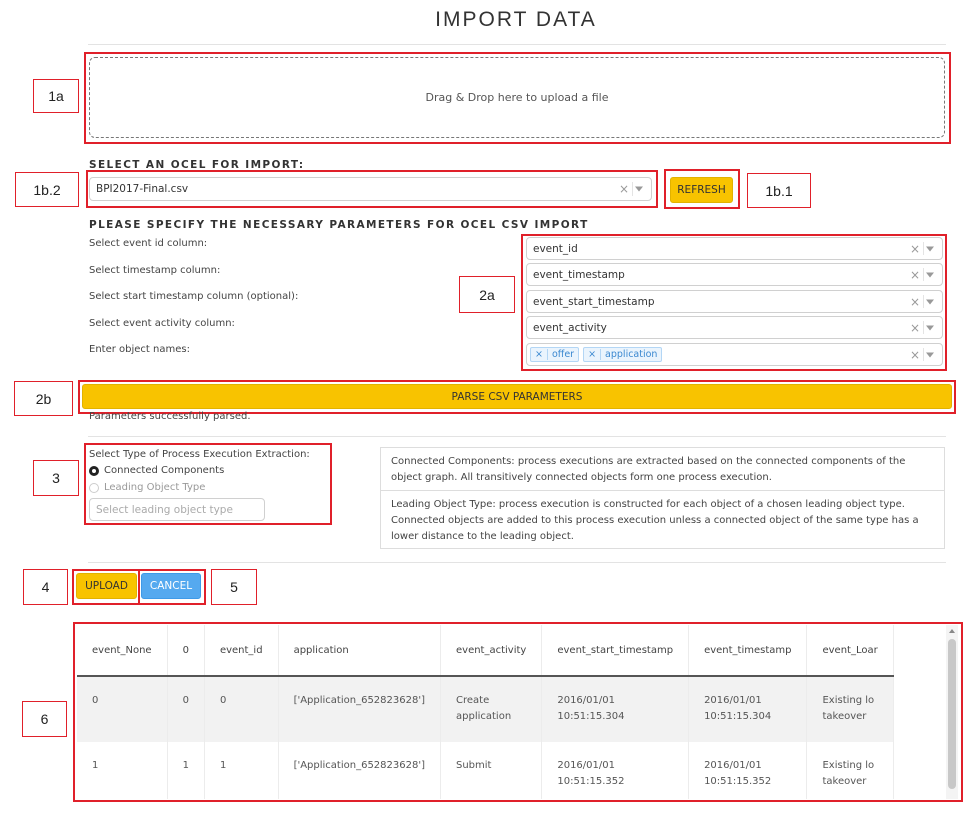 The image size is (979, 816). Describe the element at coordinates (570, 327) in the screenshot. I see `activity-select-value: event_activity` at that location.